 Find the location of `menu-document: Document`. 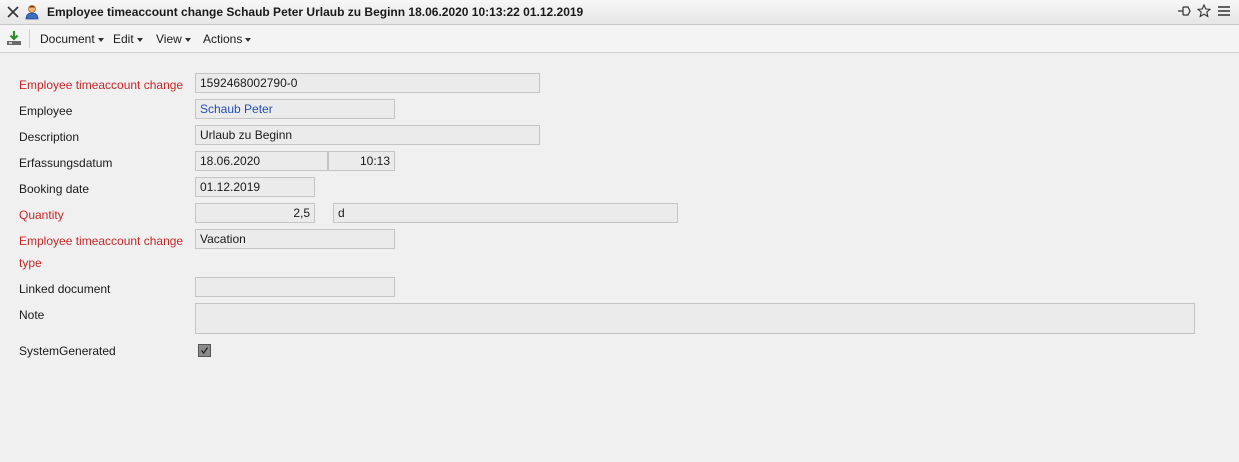

menu-document: Document is located at coordinates (72, 39).